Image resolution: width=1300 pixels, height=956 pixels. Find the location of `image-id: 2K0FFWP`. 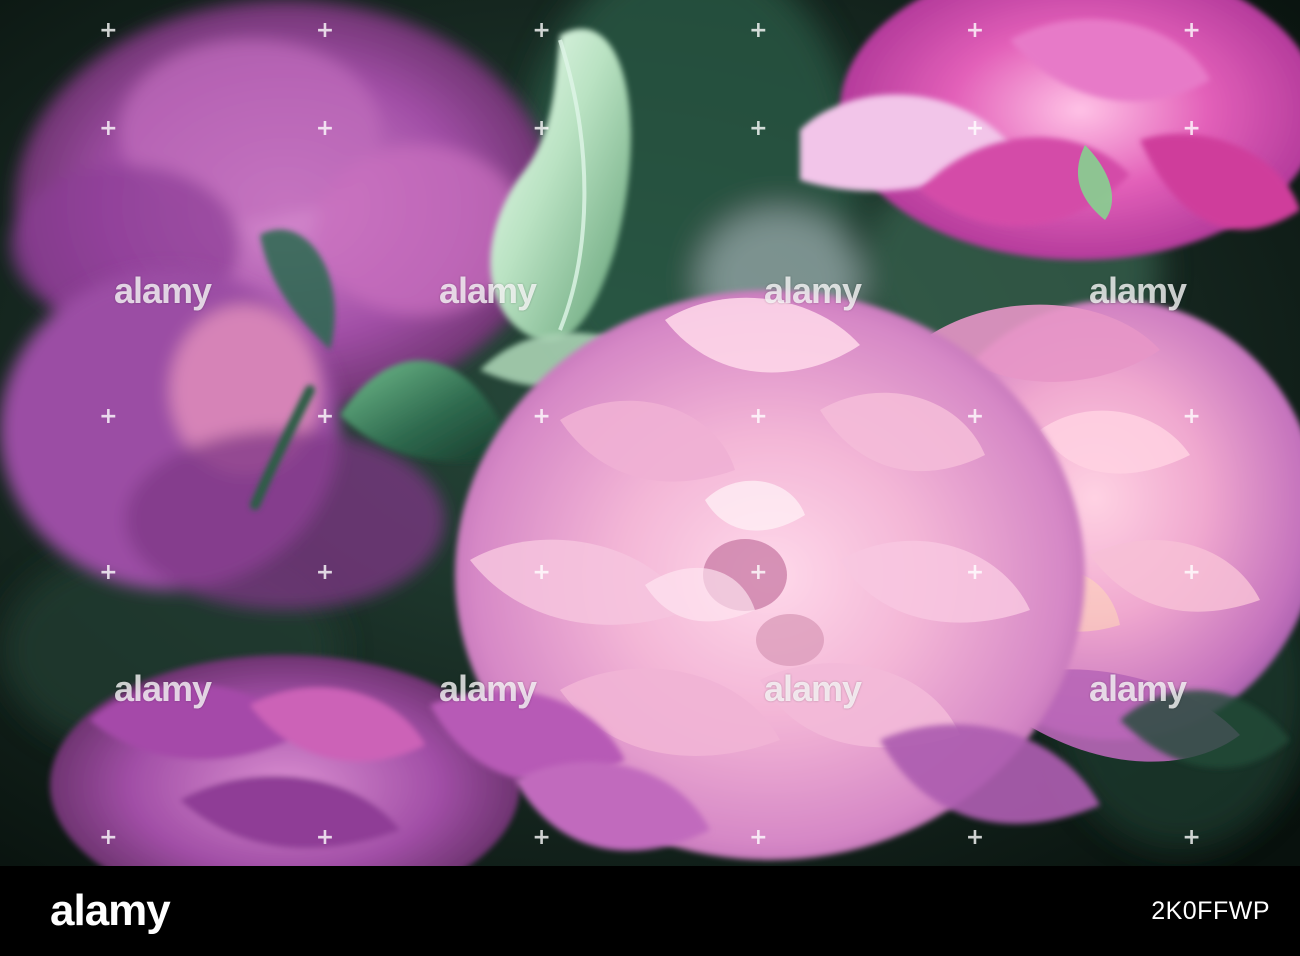

image-id: 2K0FFWP is located at coordinates (1210, 910).